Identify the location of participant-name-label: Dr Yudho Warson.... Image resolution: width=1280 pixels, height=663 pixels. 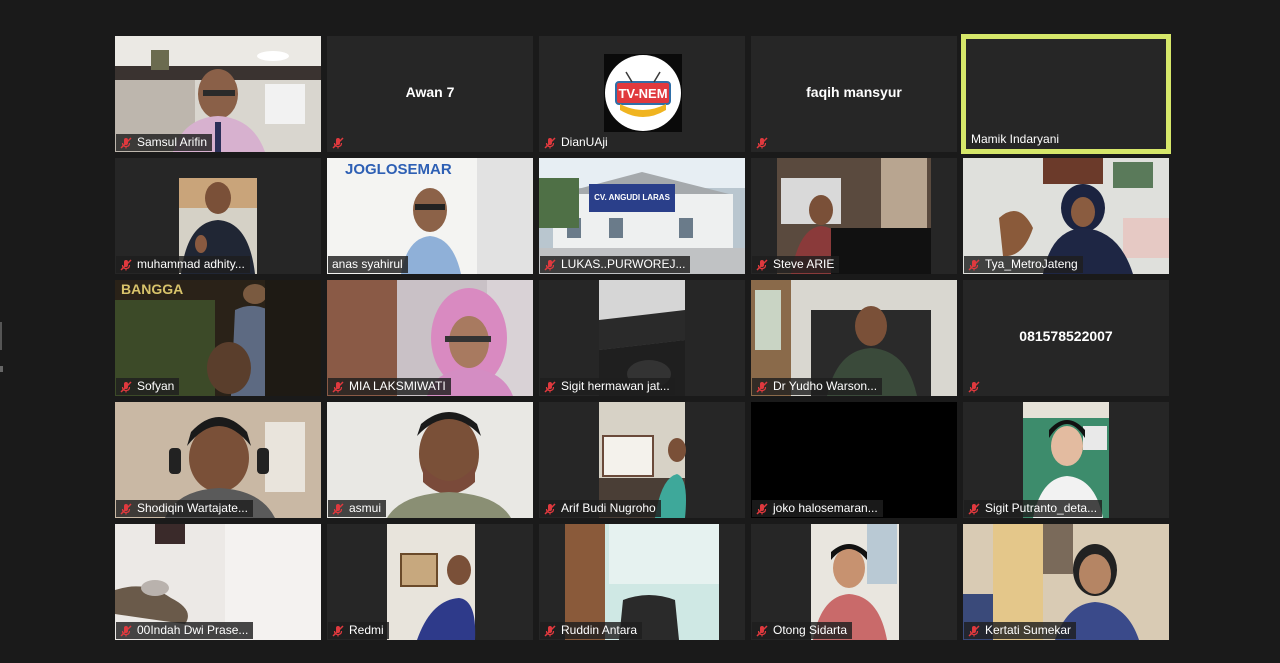
(817, 386).